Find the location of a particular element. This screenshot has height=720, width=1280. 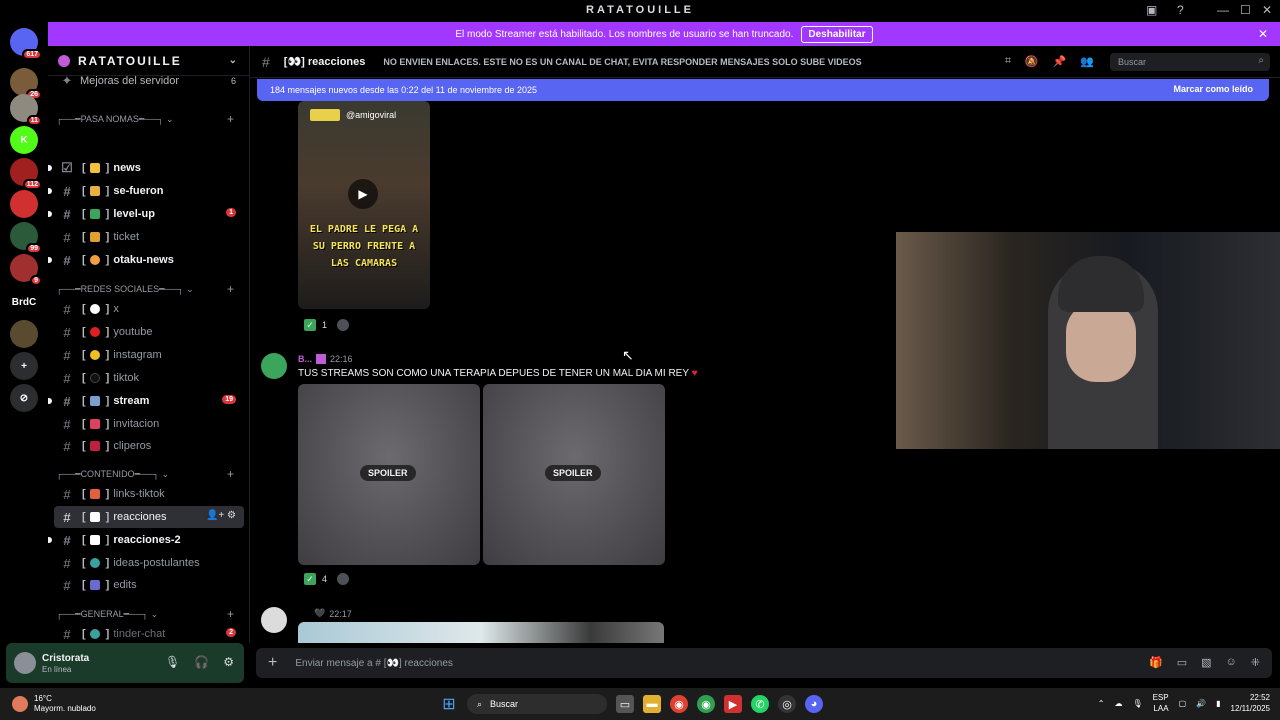

sidebar-item-tiktok: # [] tiktok is located at coordinates (149, 378).